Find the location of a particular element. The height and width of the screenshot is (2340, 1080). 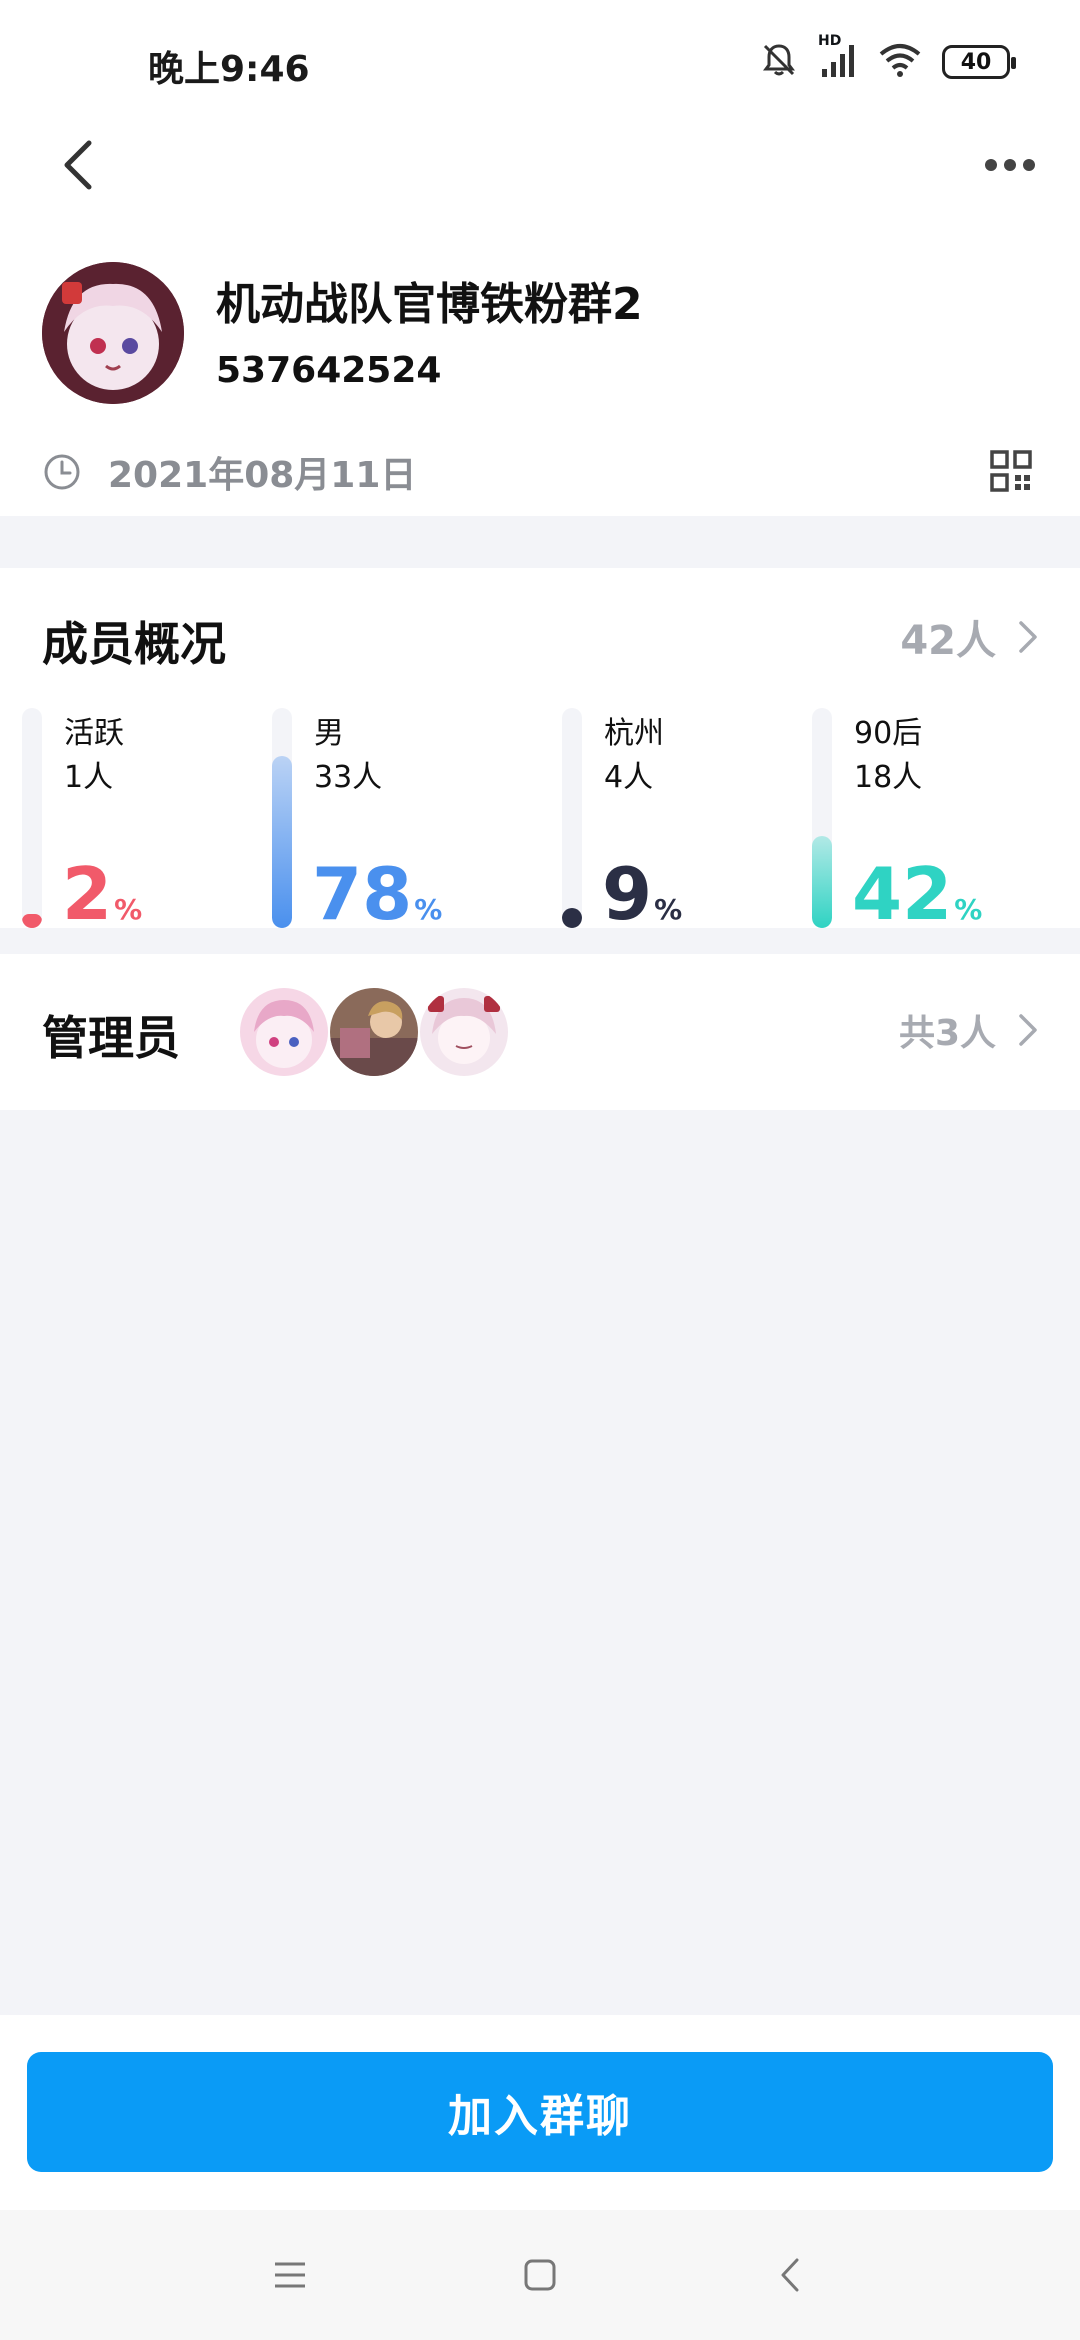

admins-title: 管理员 is located at coordinates (111, 1038).